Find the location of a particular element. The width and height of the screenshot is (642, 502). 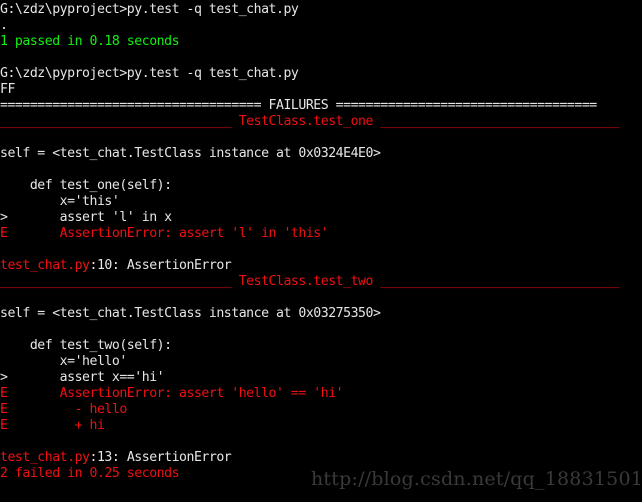

console-line-err-two: E AssertionError: assert 'hello' == 'hi' is located at coordinates (172, 393).